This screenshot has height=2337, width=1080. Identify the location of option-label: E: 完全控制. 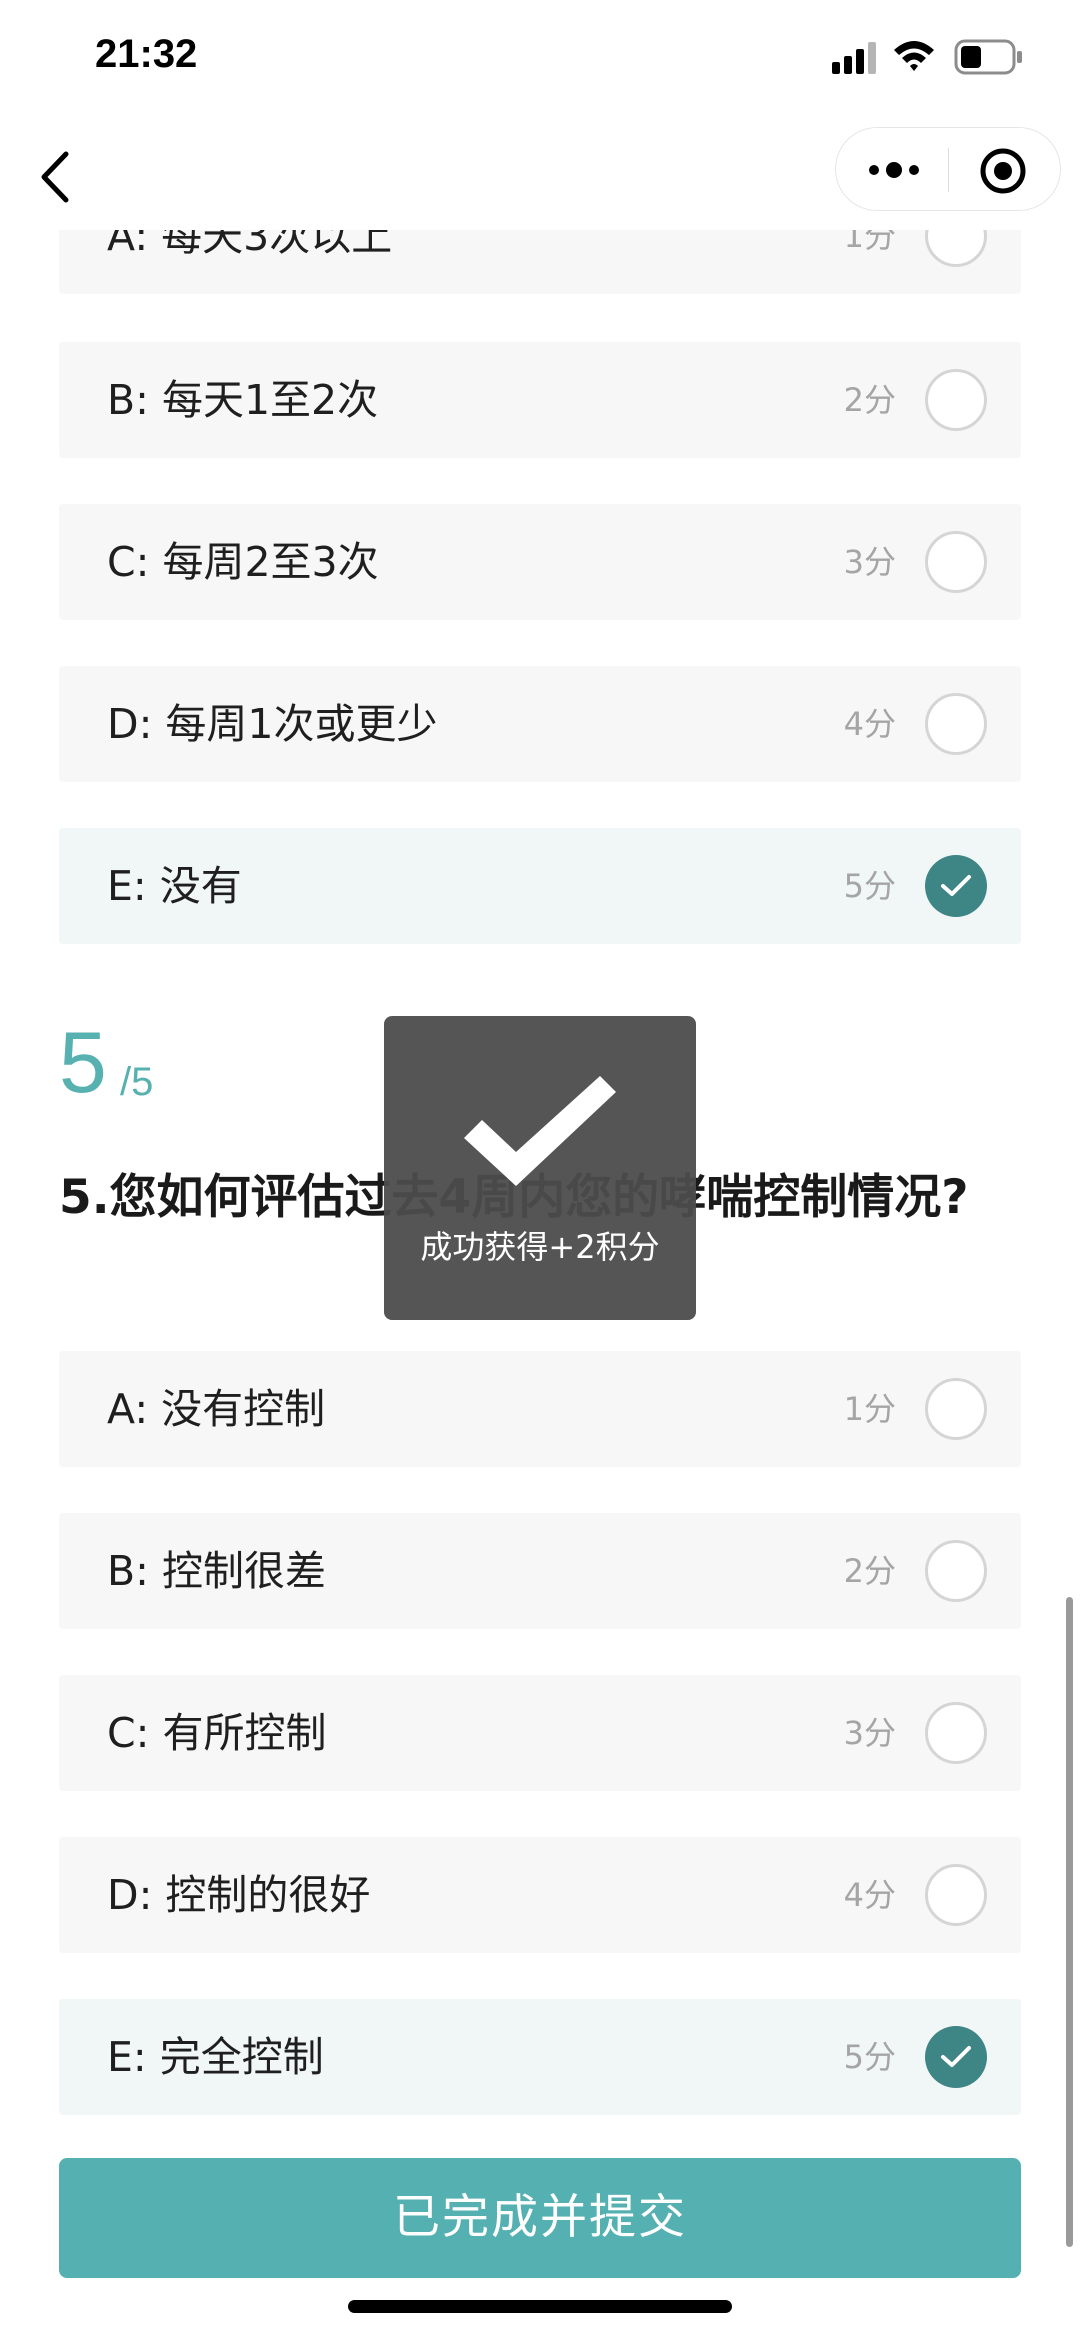
(215, 2057).